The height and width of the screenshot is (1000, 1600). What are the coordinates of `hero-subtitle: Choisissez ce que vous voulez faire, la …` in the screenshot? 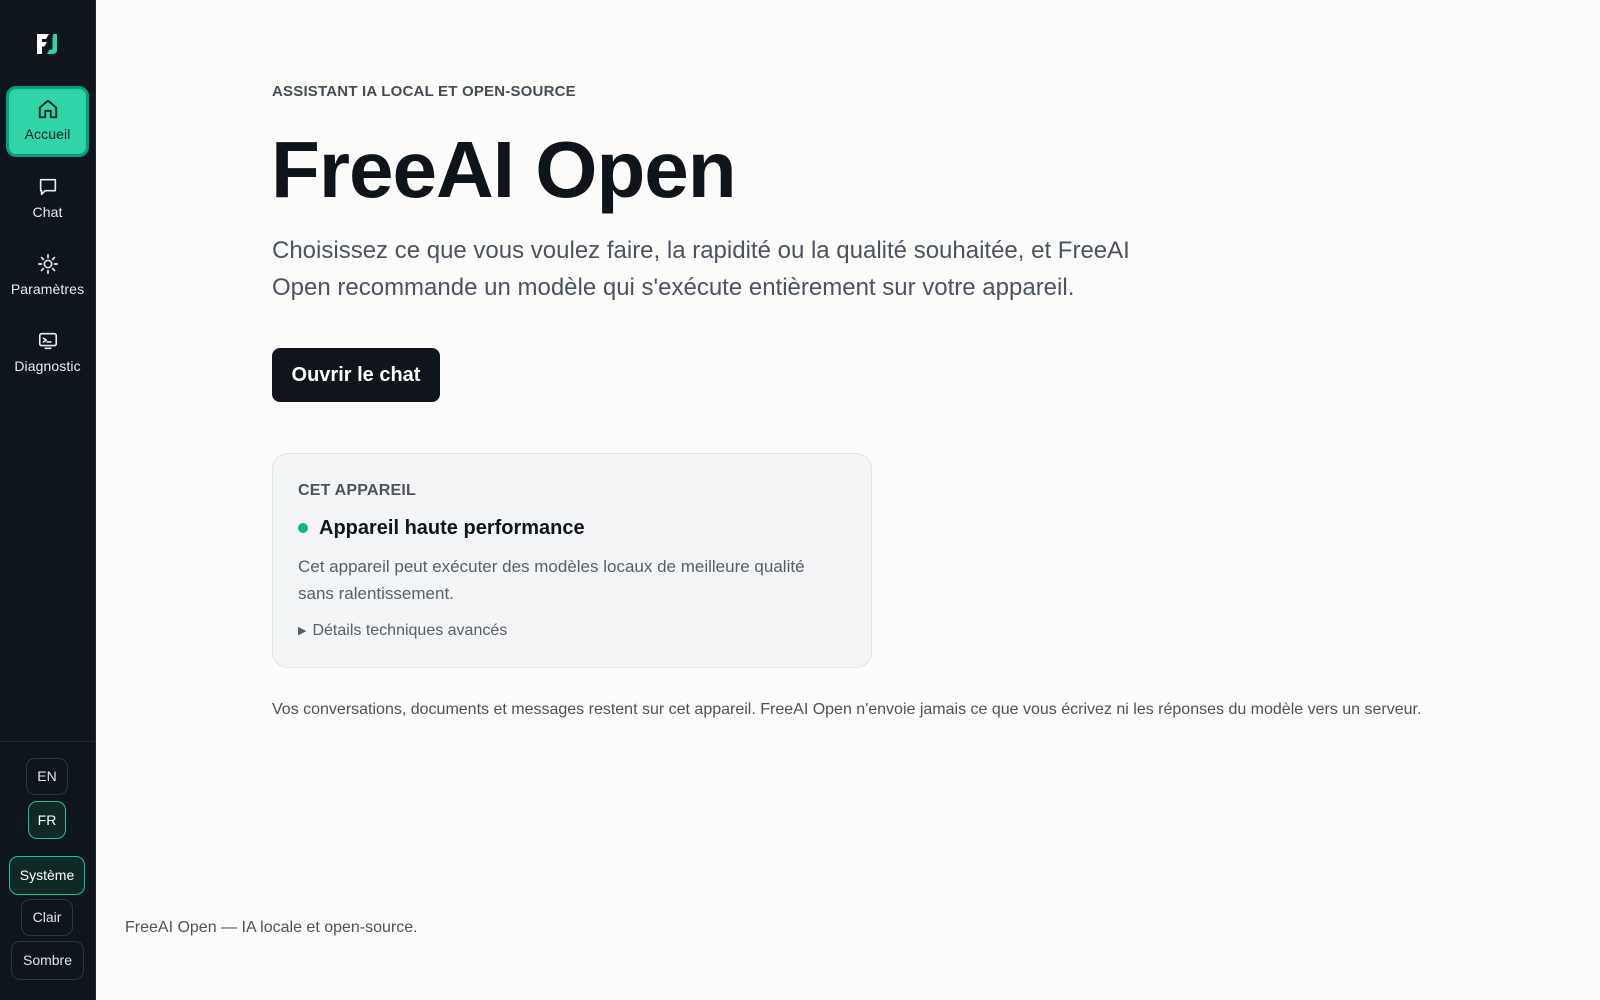 It's located at (701, 269).